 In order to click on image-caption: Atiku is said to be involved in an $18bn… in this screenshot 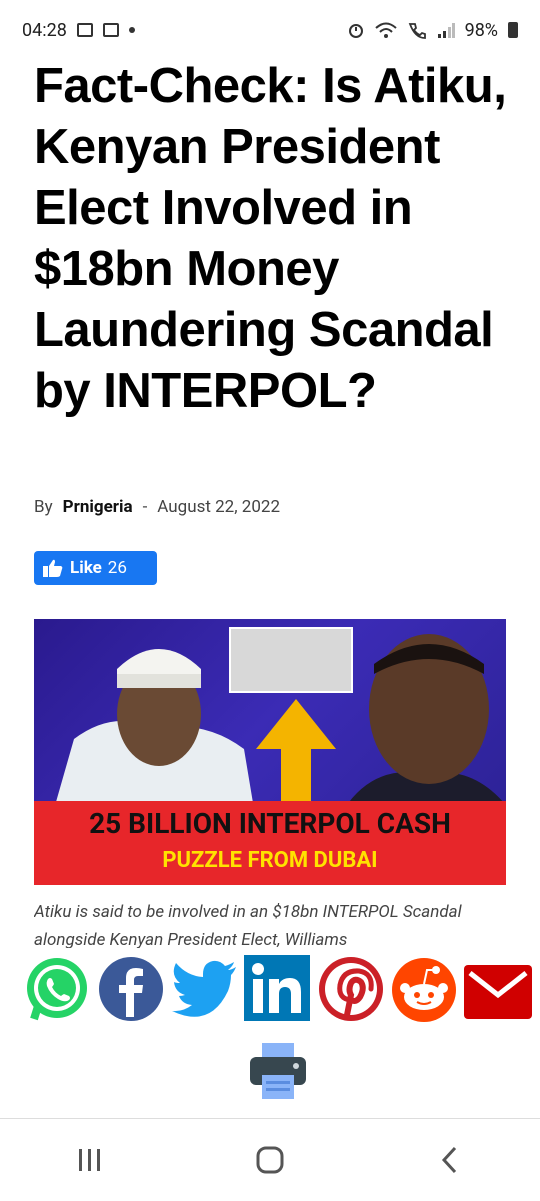, I will do `click(248, 925)`.